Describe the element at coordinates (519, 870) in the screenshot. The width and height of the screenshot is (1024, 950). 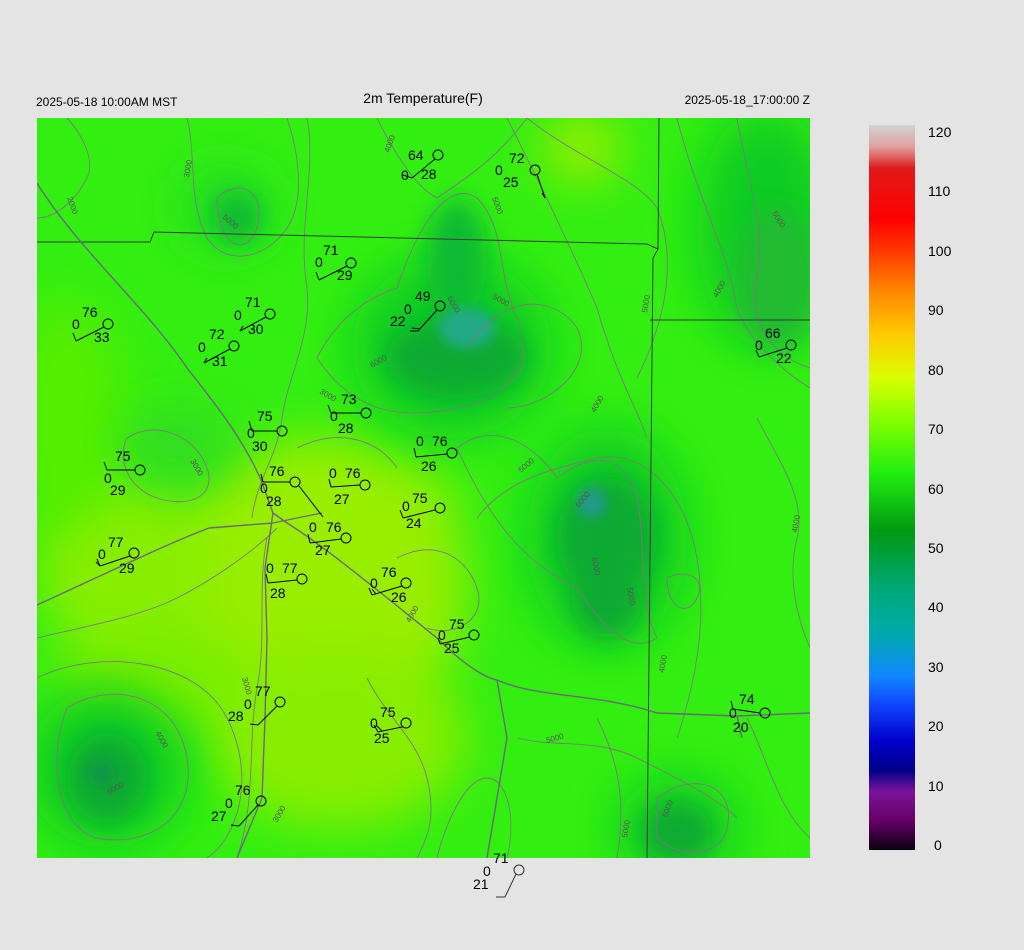
I see `sky-cover-icon` at that location.